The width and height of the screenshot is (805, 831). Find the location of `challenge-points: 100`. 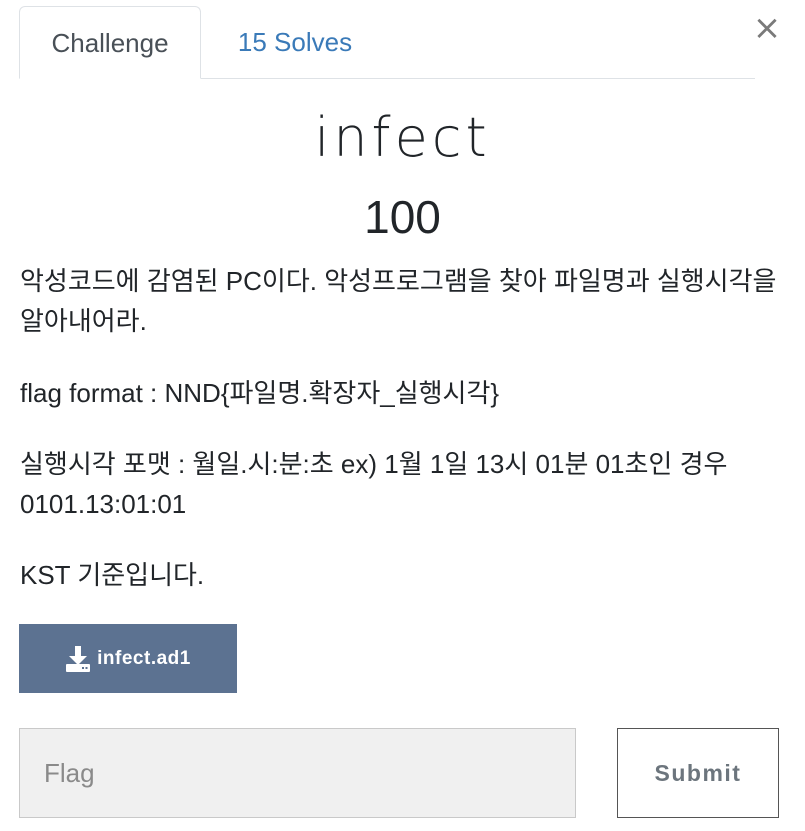

challenge-points: 100 is located at coordinates (402, 217).